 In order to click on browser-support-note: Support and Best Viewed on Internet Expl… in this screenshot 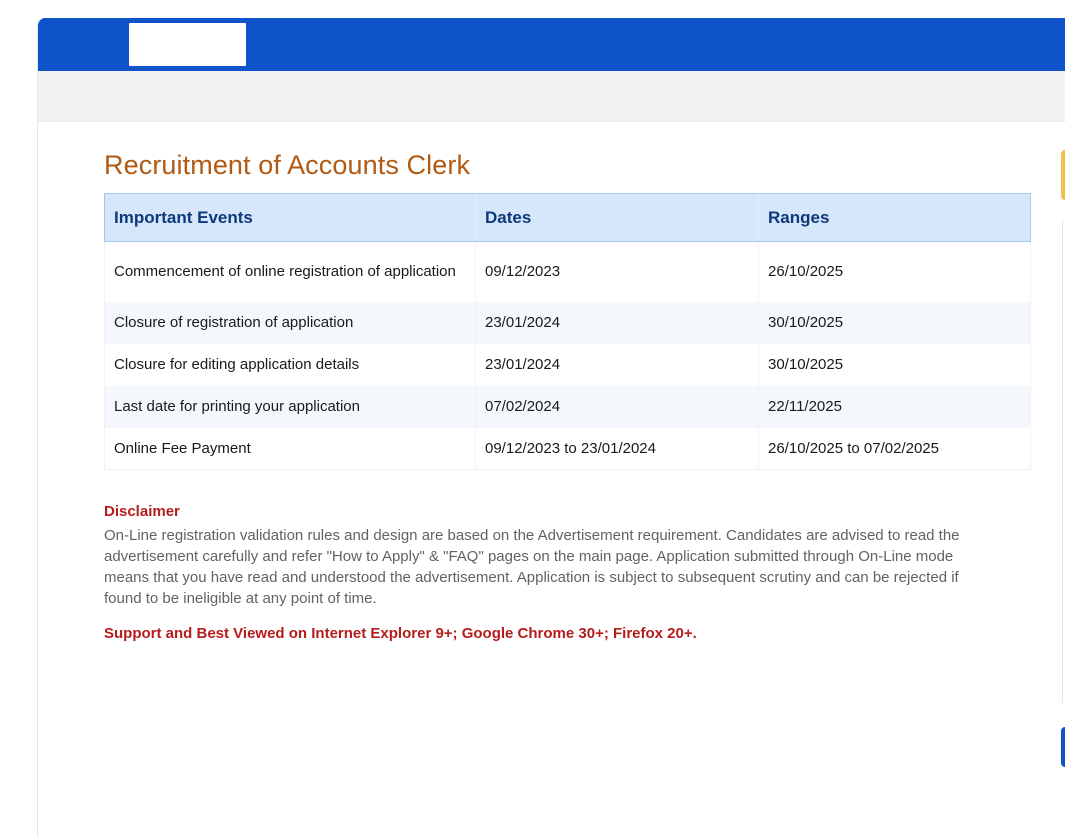, I will do `click(400, 633)`.